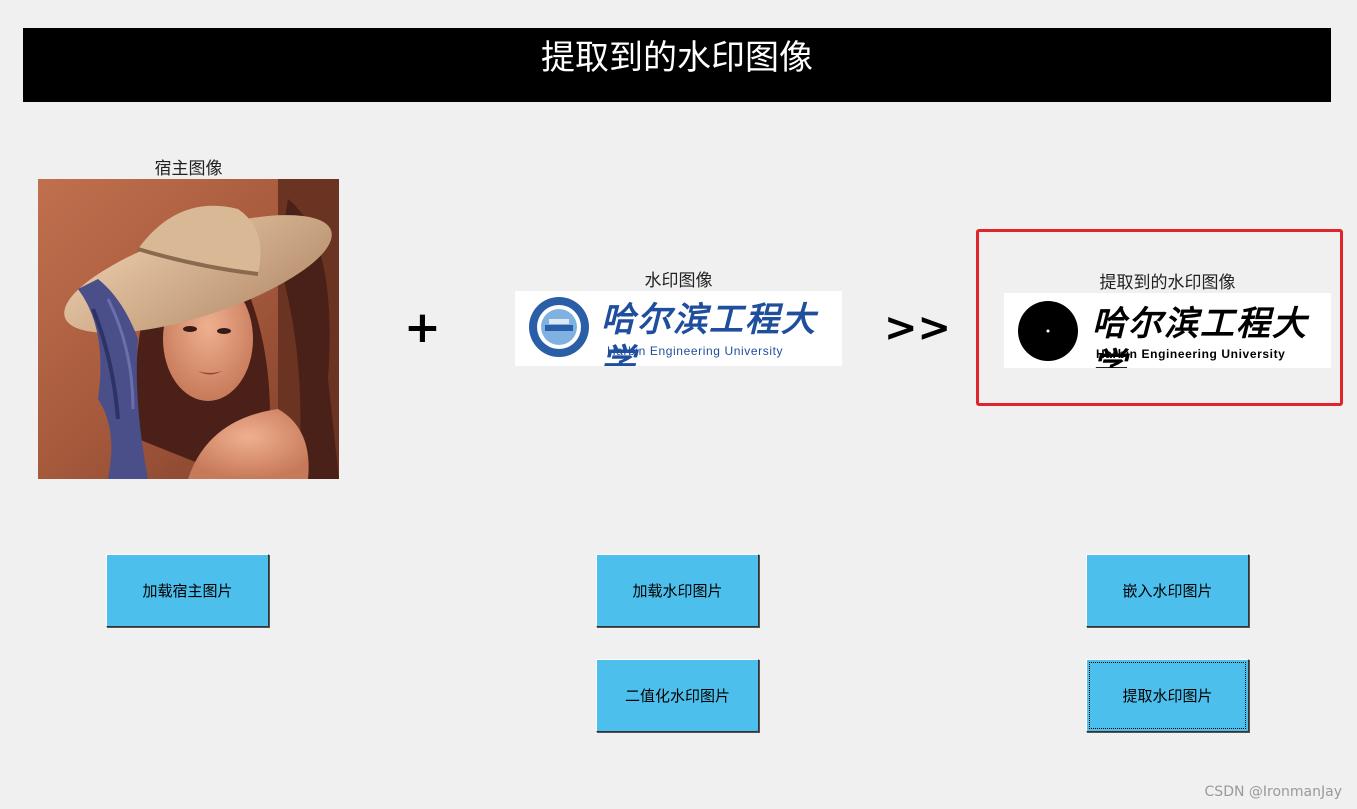 The width and height of the screenshot is (1357, 809). Describe the element at coordinates (918, 328) in the screenshot. I see `arrow-operator: >>` at that location.